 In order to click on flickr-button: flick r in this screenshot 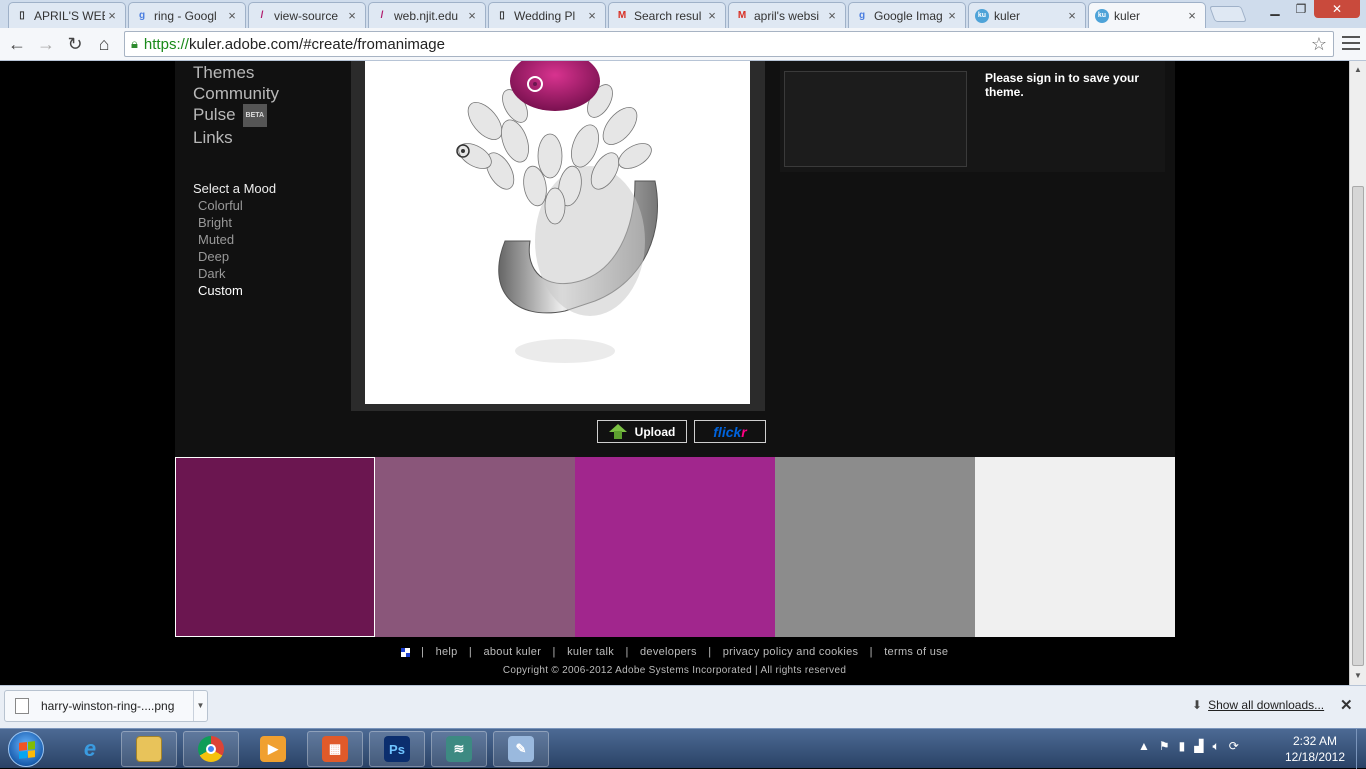, I will do `click(730, 431)`.